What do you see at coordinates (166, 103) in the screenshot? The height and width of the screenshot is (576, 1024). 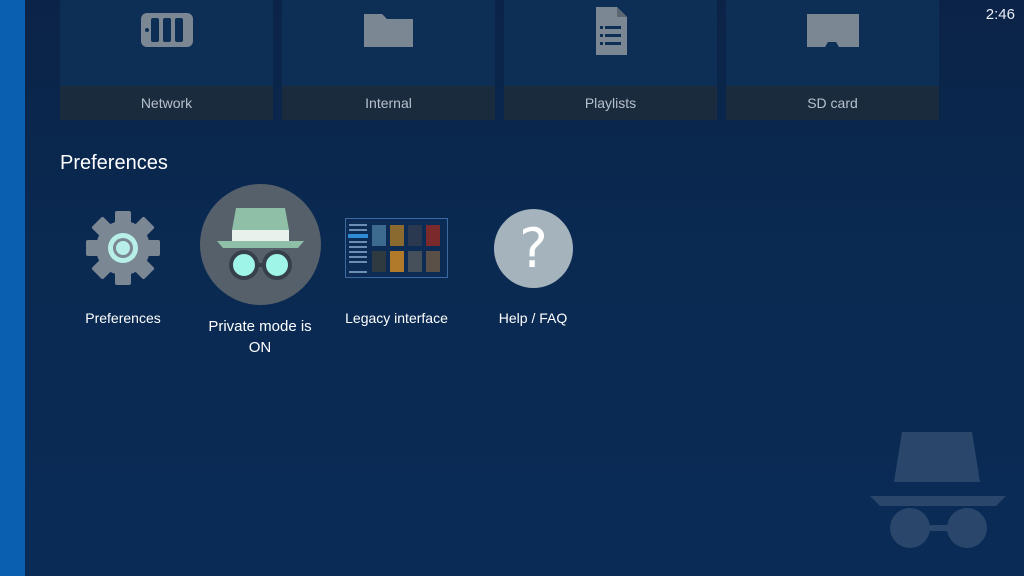 I see `tile-network-label: Network` at bounding box center [166, 103].